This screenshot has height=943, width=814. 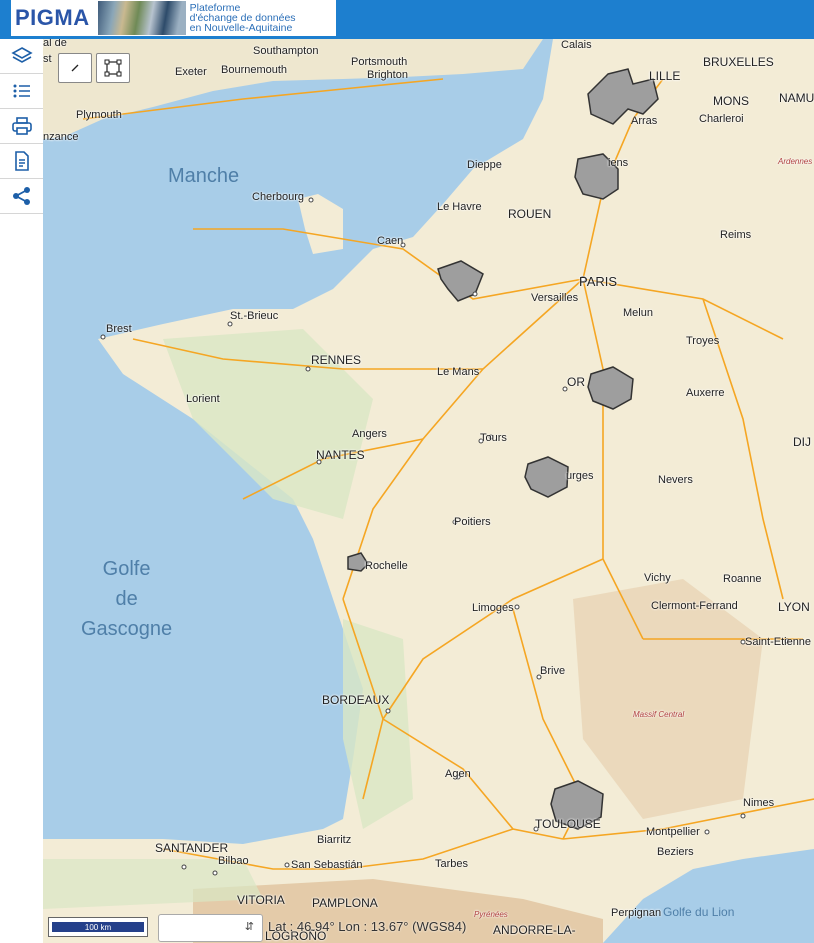 I want to click on place-label: BORDEAUX, so click(x=356, y=700).